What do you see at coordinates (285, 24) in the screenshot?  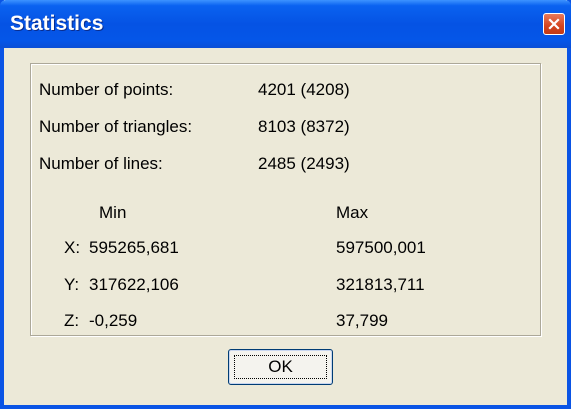 I see `title-bar: Statistics` at bounding box center [285, 24].